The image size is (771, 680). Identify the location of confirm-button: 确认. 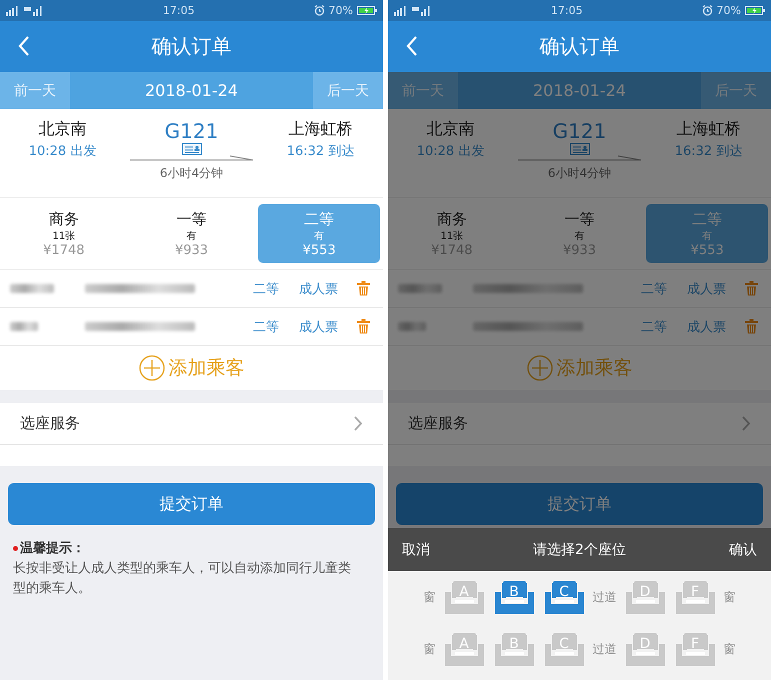
(742, 549).